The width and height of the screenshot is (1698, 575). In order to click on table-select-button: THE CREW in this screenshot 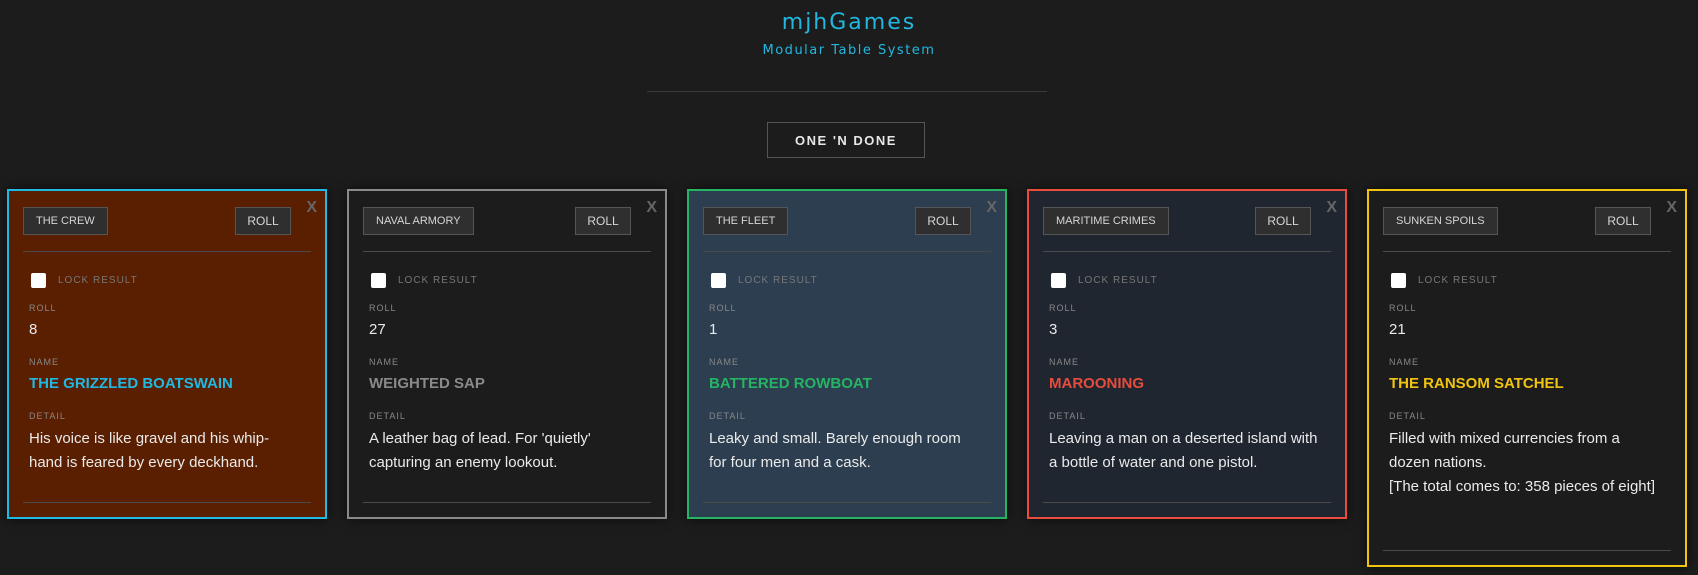, I will do `click(65, 221)`.